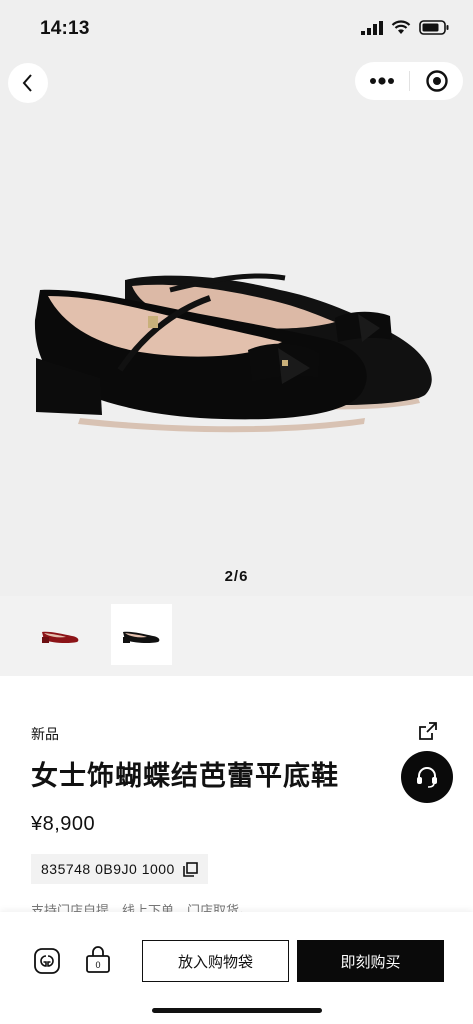 This screenshot has width=473, height=1024. I want to click on thumbnail-strip, so click(236, 636).